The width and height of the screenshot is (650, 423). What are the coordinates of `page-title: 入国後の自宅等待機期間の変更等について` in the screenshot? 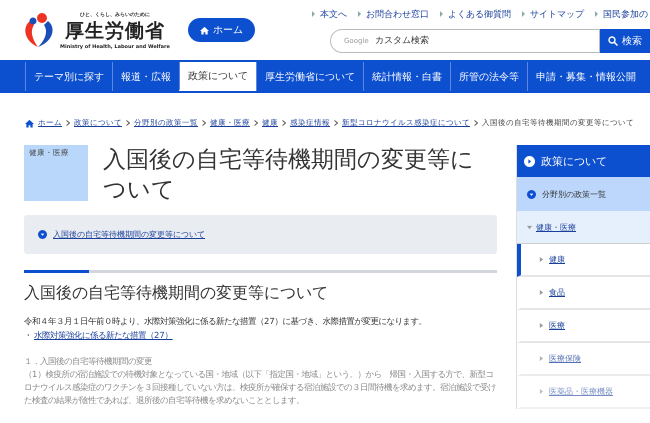 It's located at (289, 175).